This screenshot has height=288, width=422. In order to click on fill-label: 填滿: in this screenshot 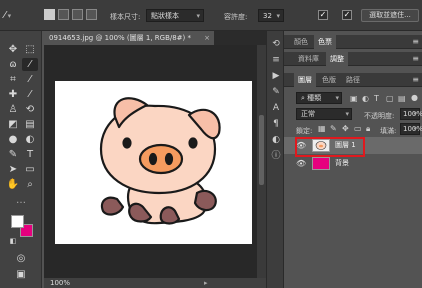, I will do `click(388, 131)`.